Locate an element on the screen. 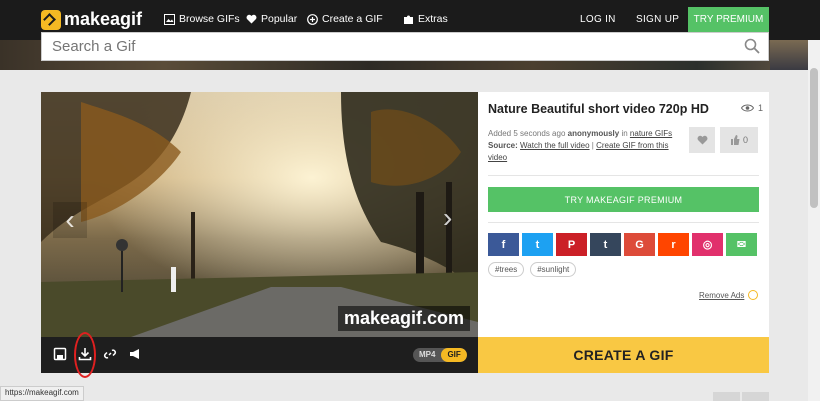  search-icon is located at coordinates (752, 46).